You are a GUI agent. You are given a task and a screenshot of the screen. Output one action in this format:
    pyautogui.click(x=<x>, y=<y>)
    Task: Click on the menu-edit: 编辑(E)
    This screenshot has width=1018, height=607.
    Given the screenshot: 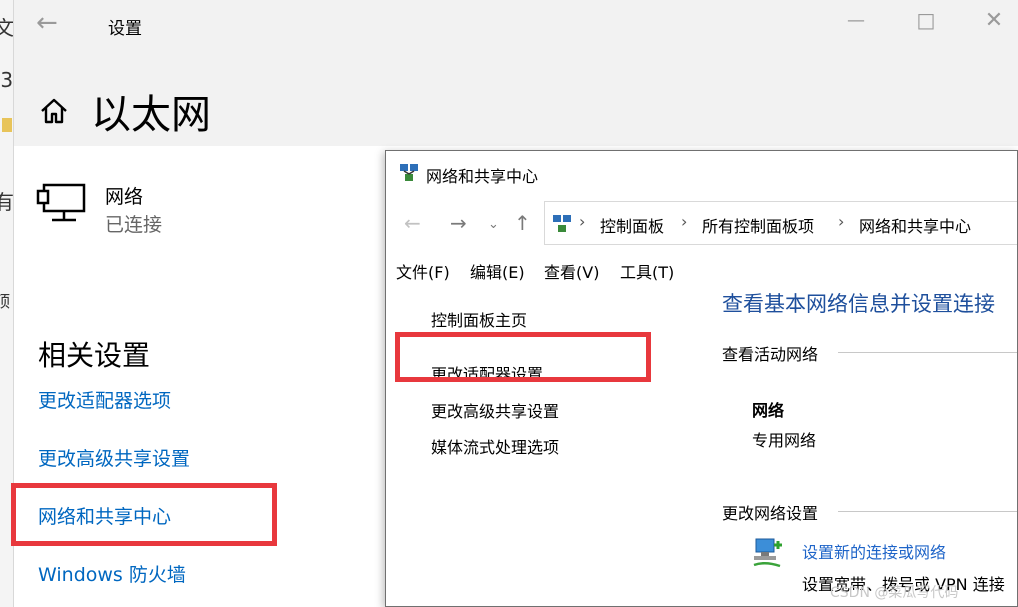 What is the action you would take?
    pyautogui.click(x=497, y=271)
    